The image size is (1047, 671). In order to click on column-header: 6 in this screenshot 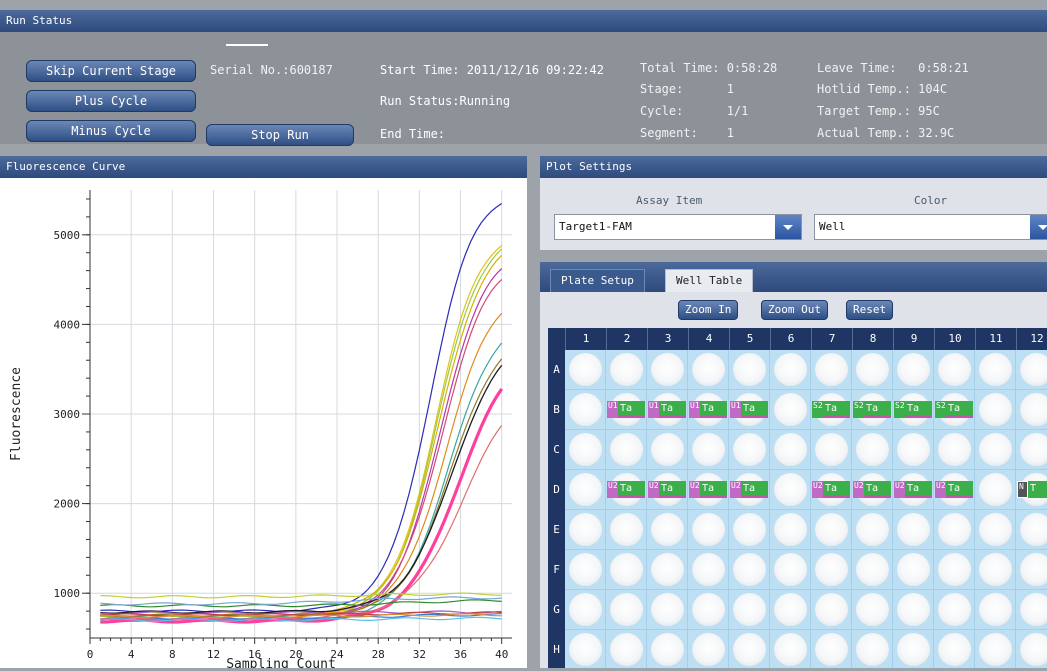, I will do `click(790, 339)`.